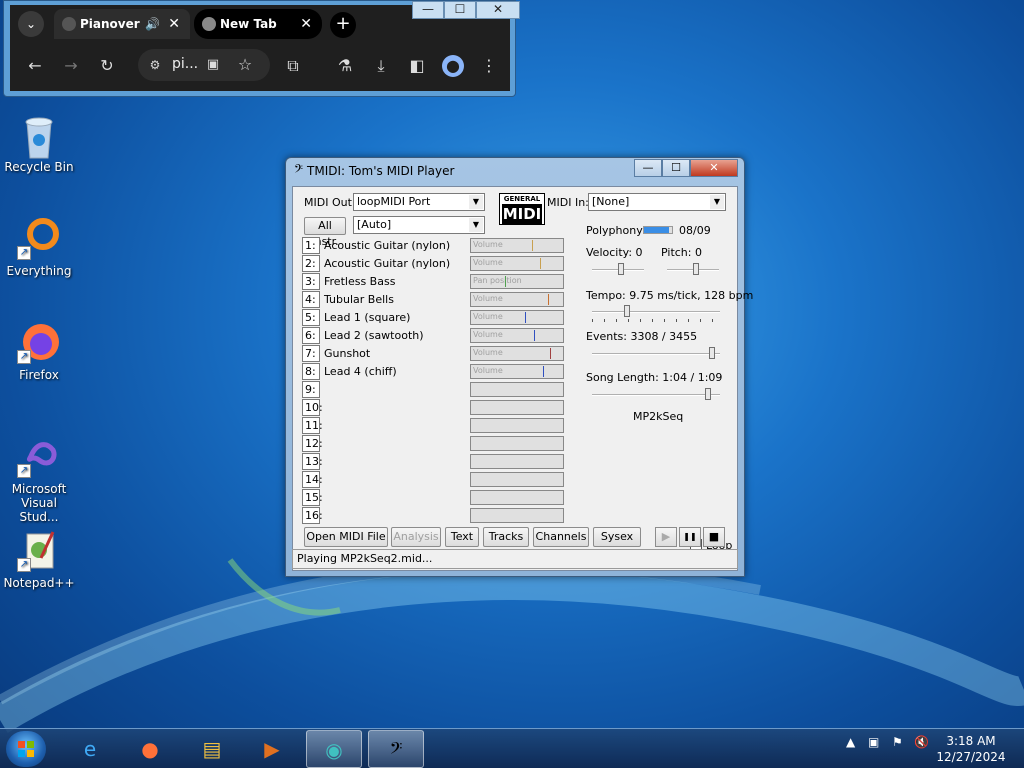 This screenshot has height=768, width=1024. What do you see at coordinates (71, 66) in the screenshot?
I see `forward-icon: →` at bounding box center [71, 66].